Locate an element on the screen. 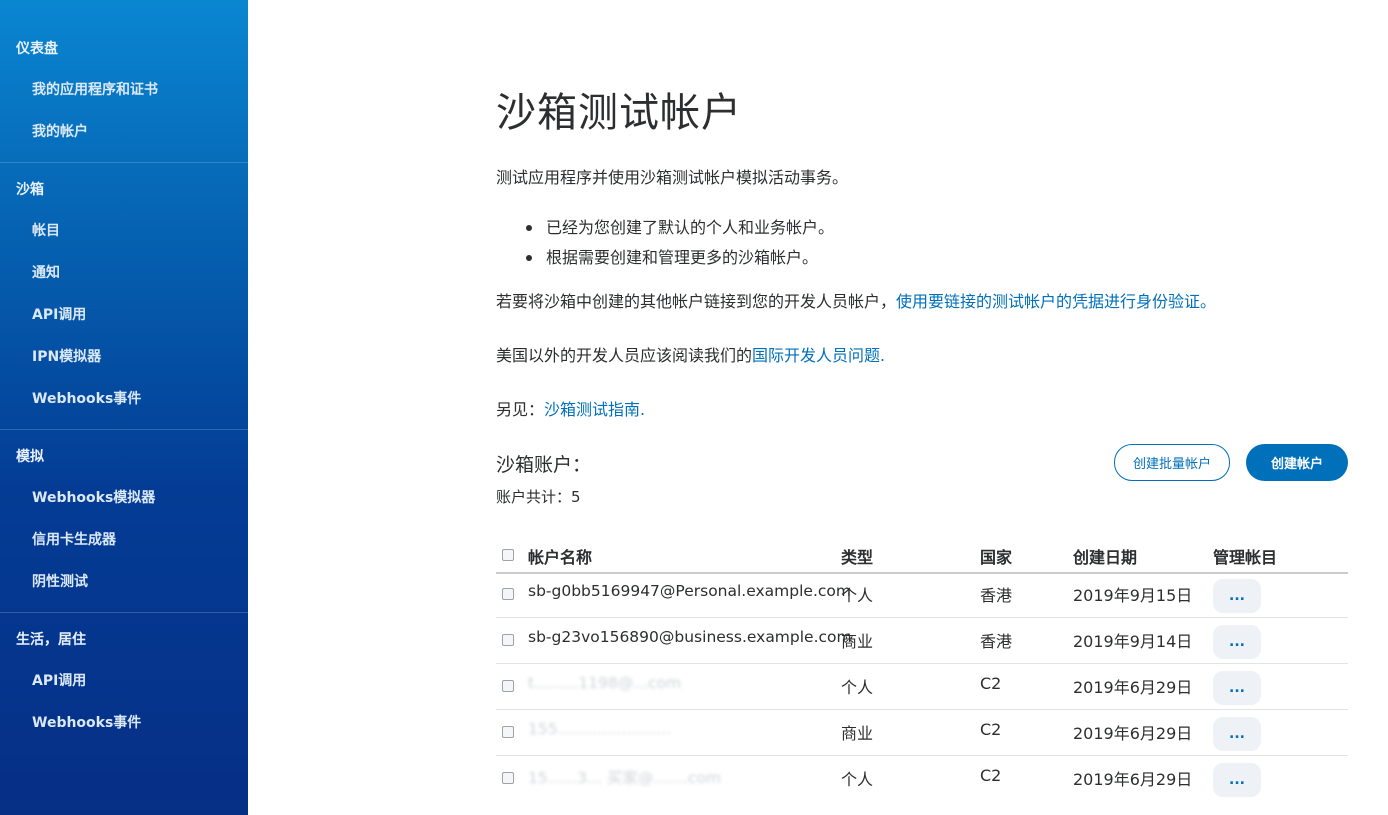  account-email-redacted: 15......3... 买家@.......com is located at coordinates (624, 778).